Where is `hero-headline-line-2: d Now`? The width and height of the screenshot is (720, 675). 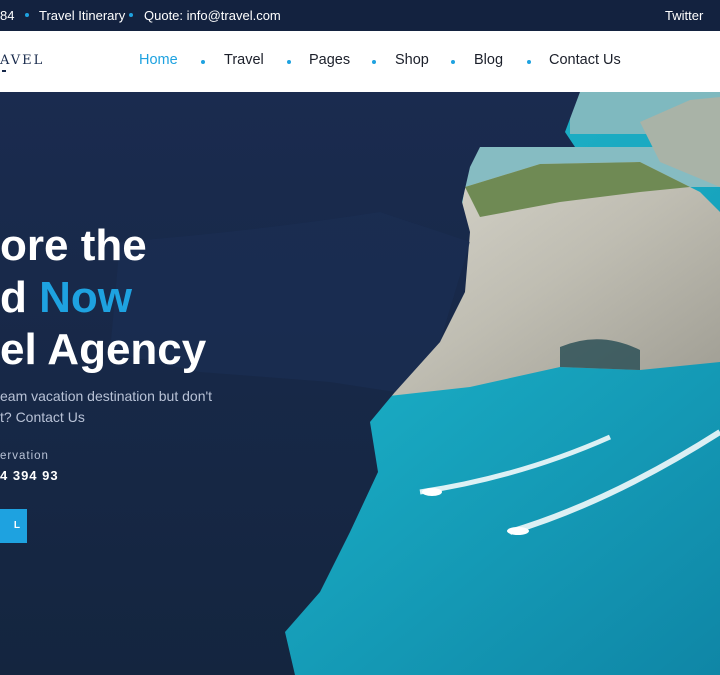 hero-headline-line-2: d Now is located at coordinates (66, 298).